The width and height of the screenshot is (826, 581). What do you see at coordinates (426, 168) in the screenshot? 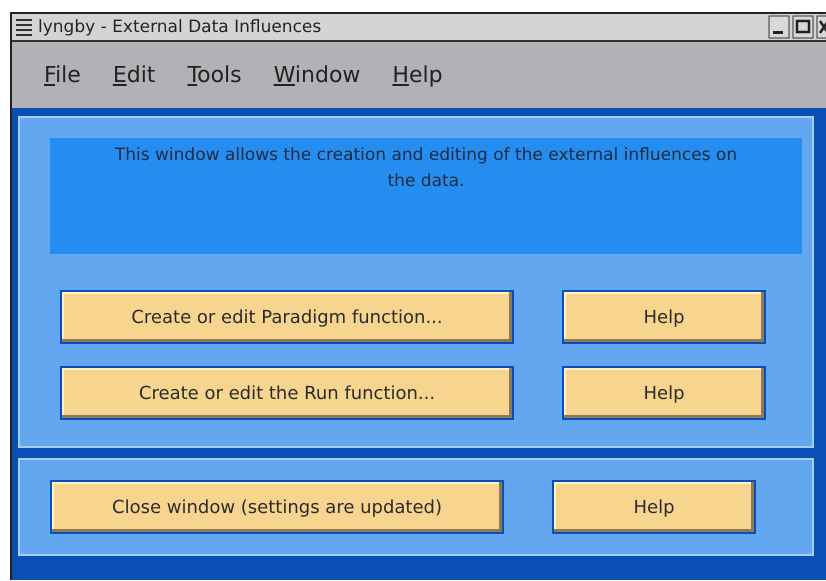
I see `message-text: This window allows the creation and editing of the external influences on the data.` at bounding box center [426, 168].